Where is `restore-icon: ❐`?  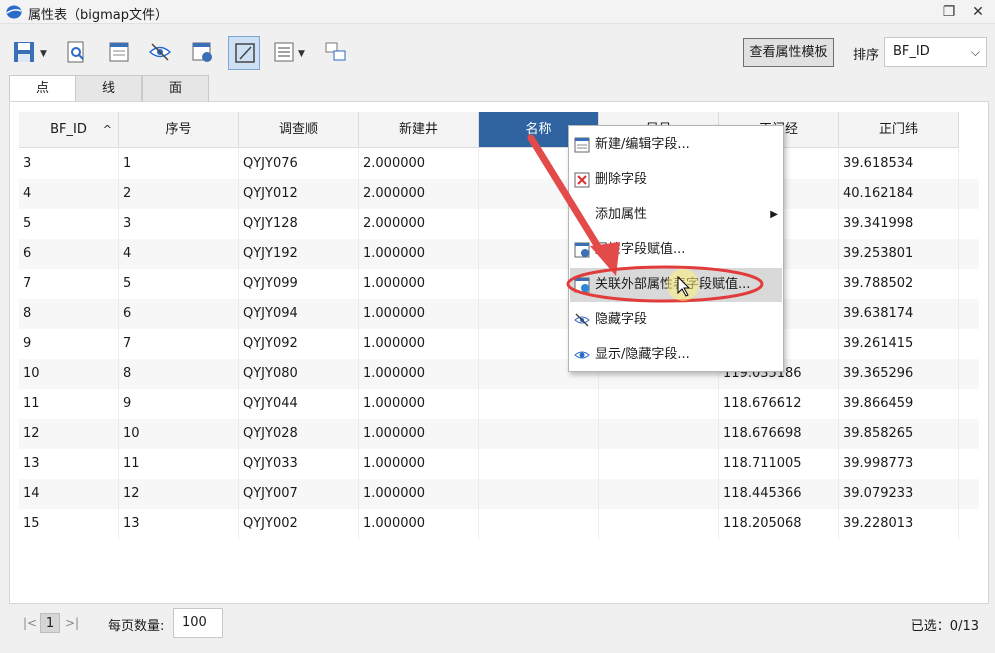
restore-icon: ❐ is located at coordinates (949, 12).